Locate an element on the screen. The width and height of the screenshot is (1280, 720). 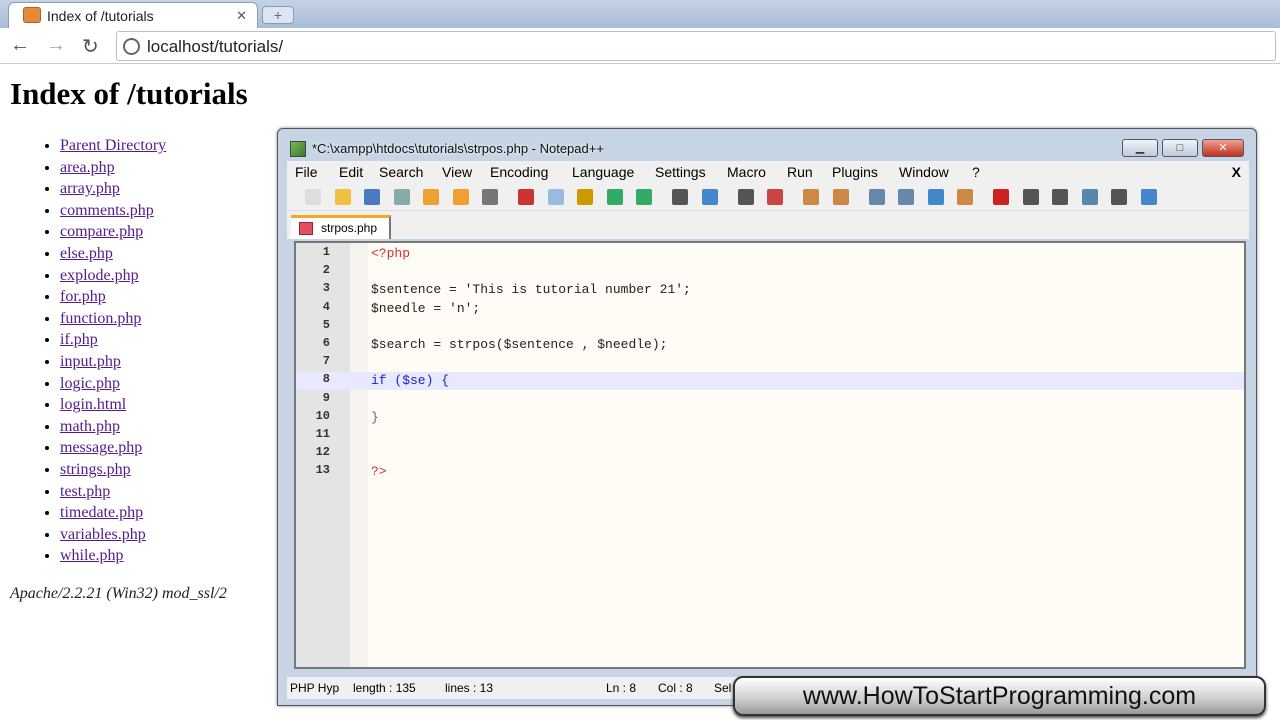
menu-encoding: Encoding is located at coordinates (519, 172).